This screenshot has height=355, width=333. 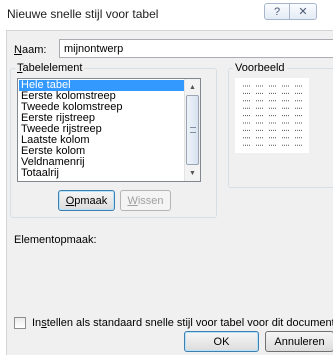 I want to click on scroll-thumb, so click(x=192, y=130).